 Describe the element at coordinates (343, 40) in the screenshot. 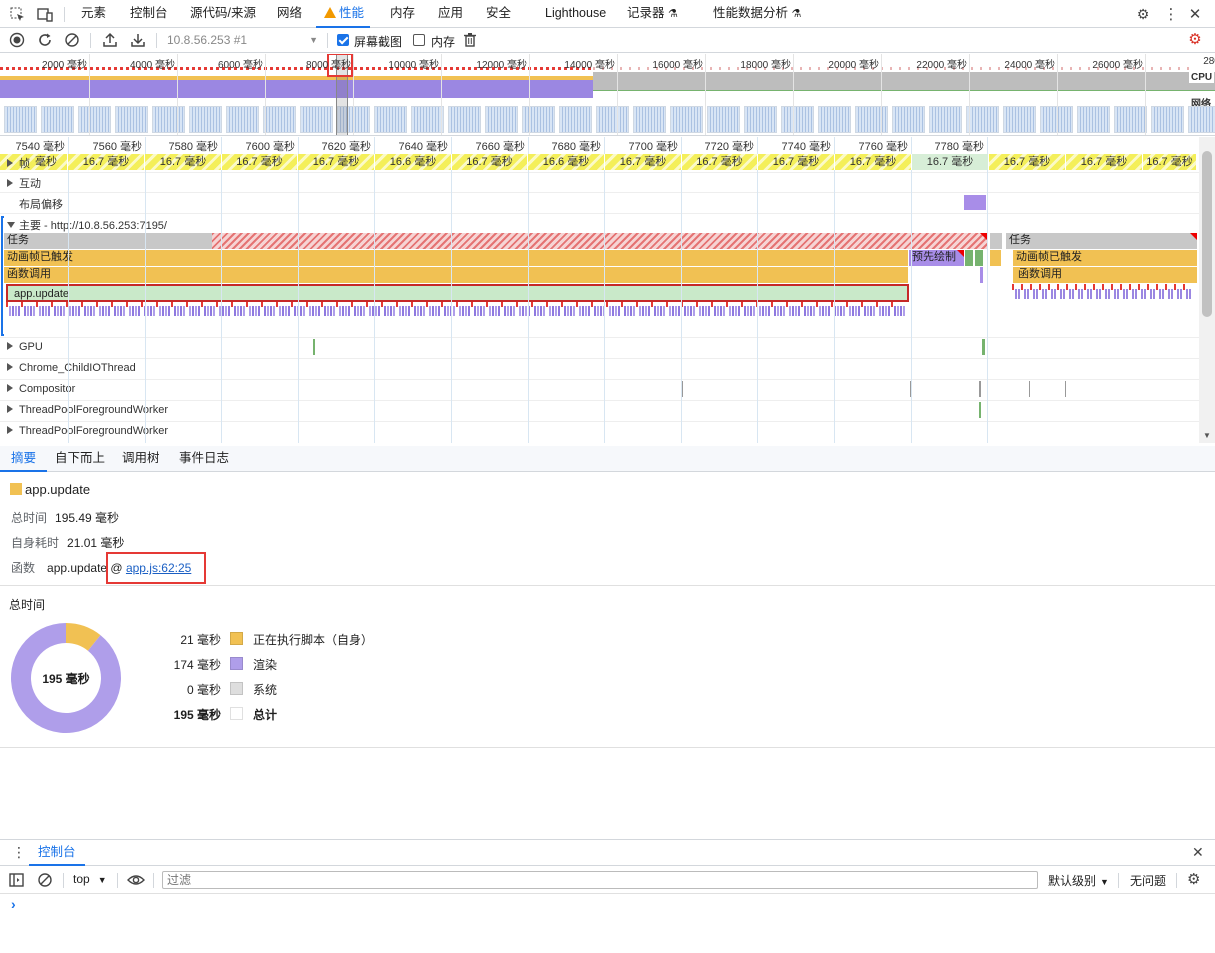

I see `screenshots-checkbox` at that location.